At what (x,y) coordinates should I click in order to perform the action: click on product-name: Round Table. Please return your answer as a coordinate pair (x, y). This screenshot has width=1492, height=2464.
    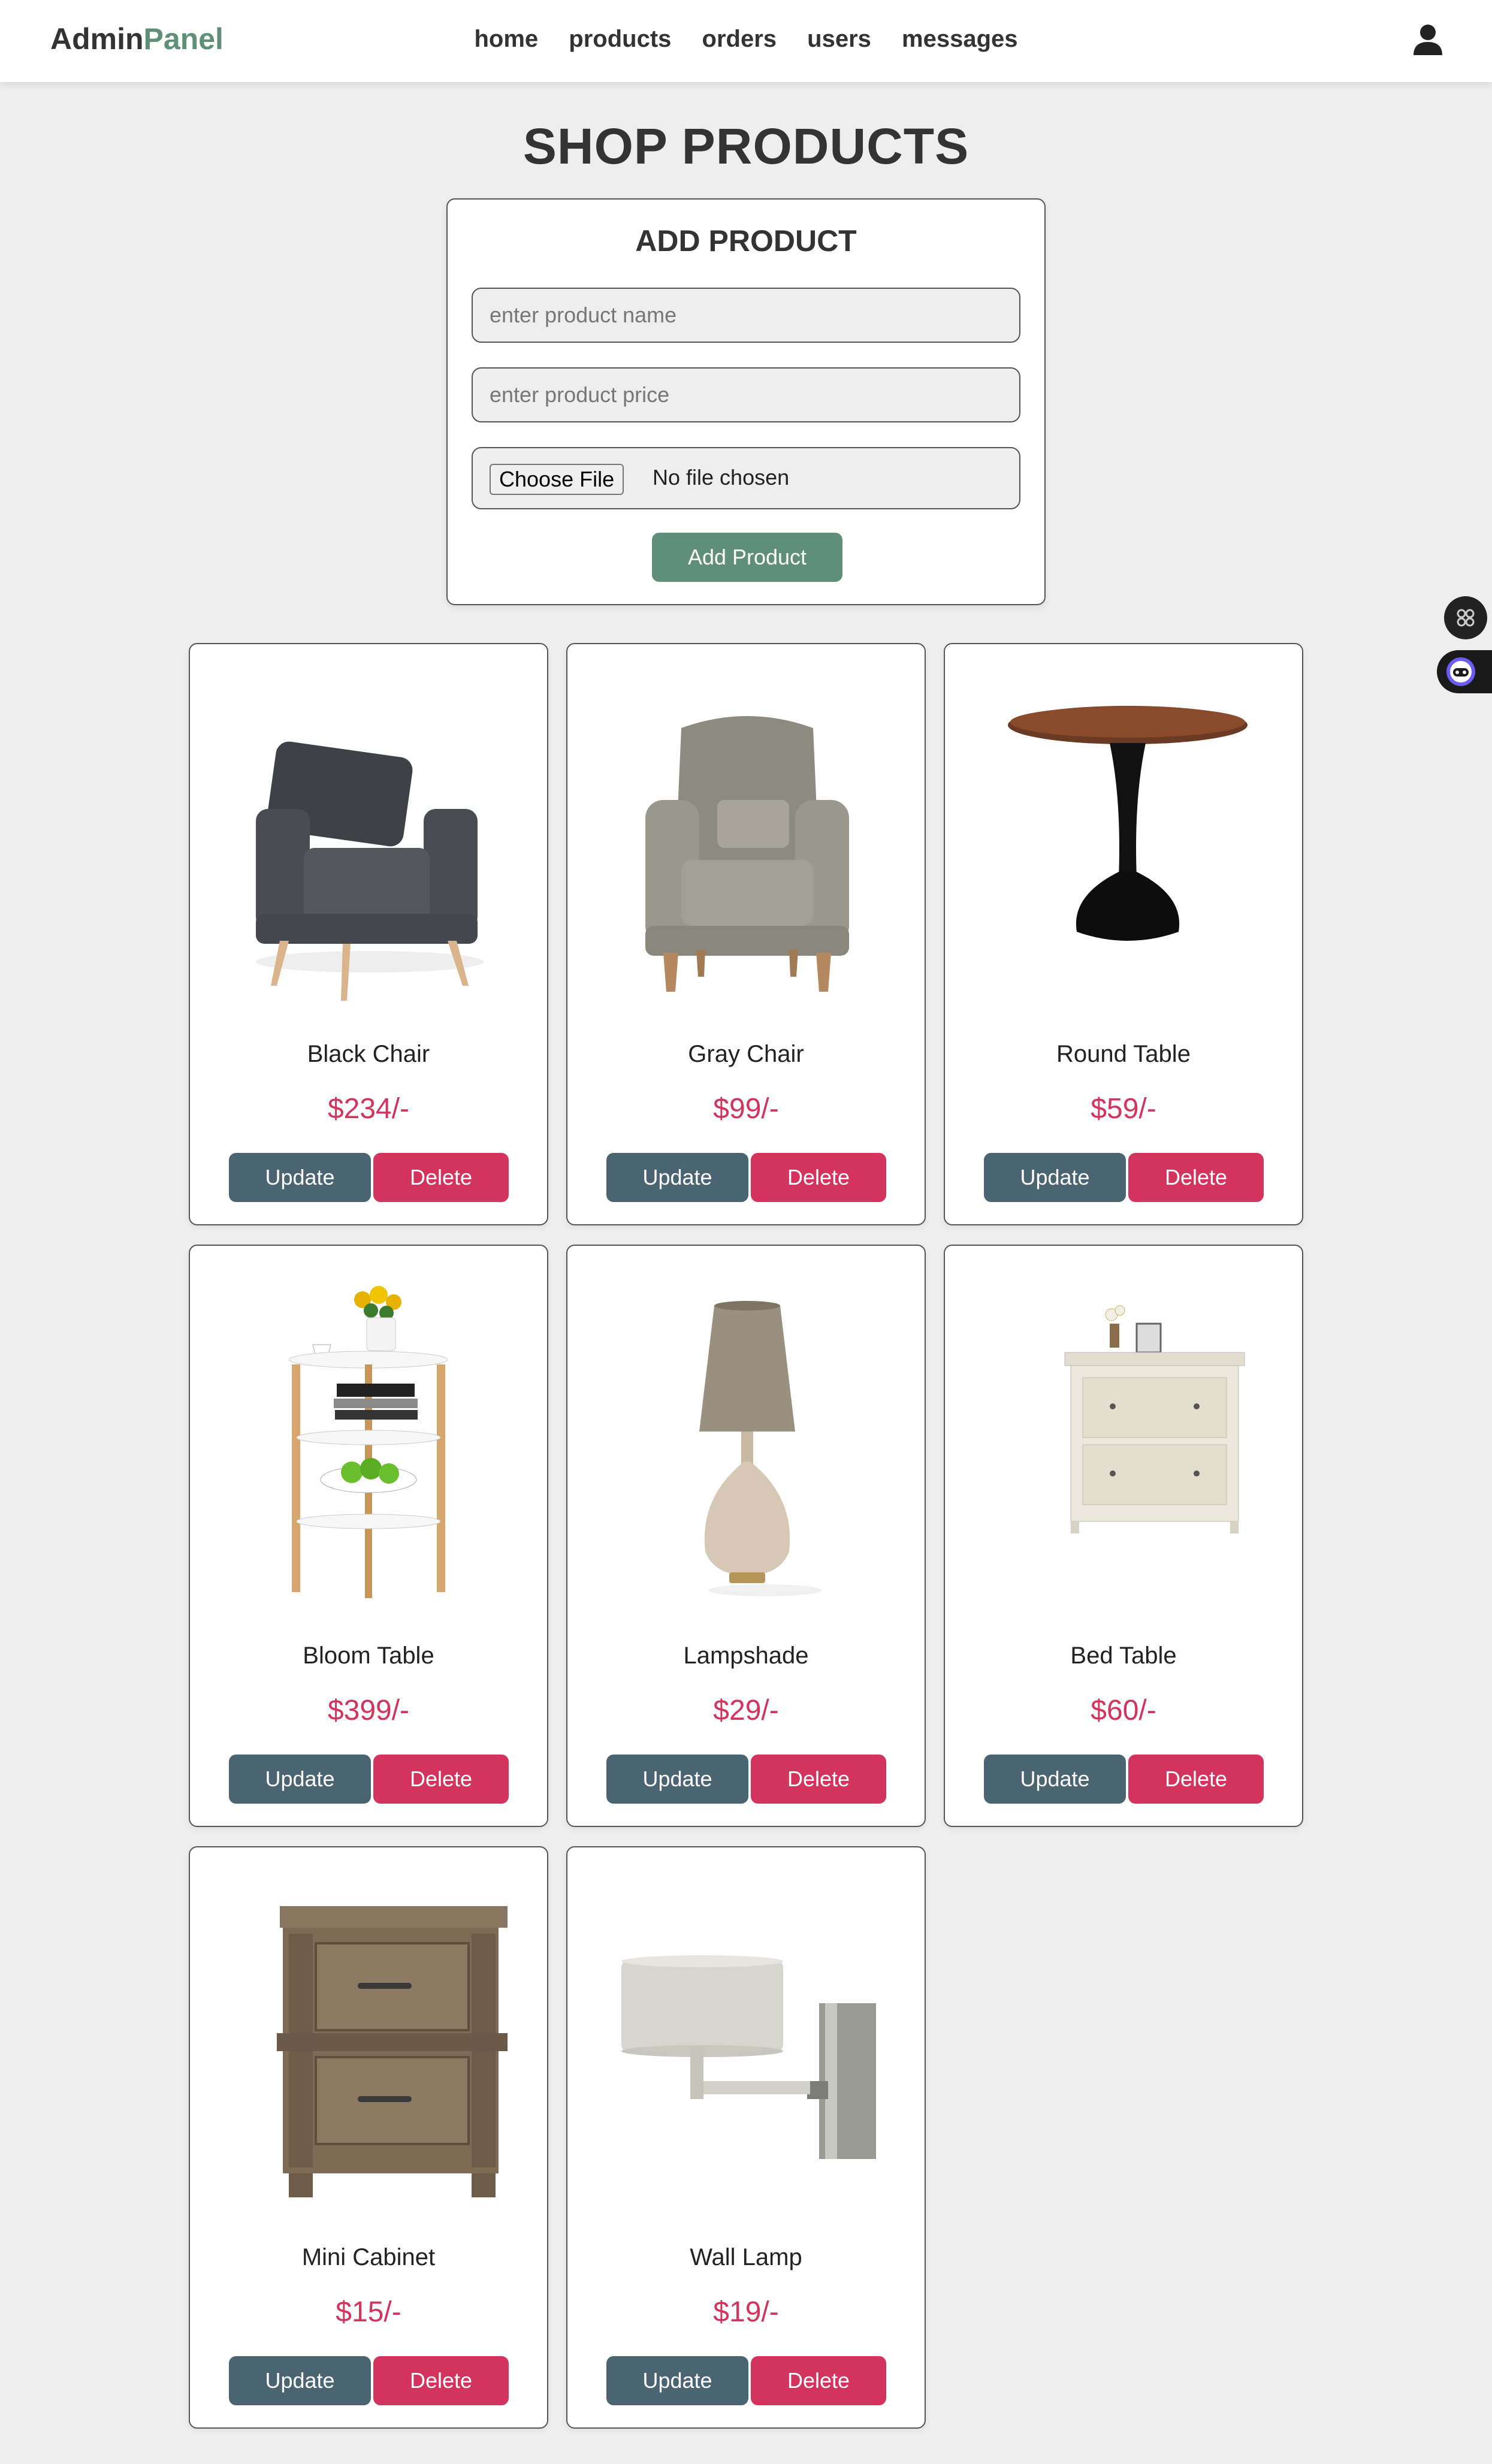
    Looking at the image, I should click on (1123, 1054).